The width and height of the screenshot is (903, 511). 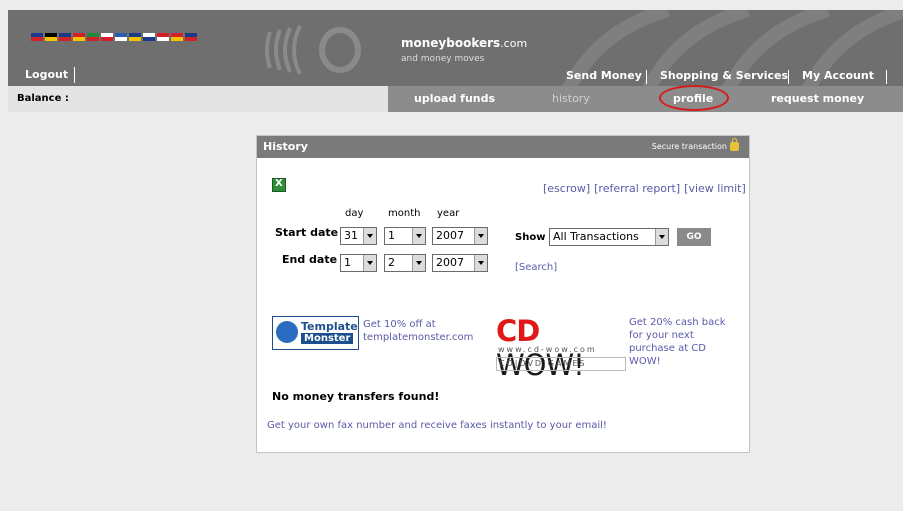 What do you see at coordinates (358, 236) in the screenshot?
I see `start-day-select: 31` at bounding box center [358, 236].